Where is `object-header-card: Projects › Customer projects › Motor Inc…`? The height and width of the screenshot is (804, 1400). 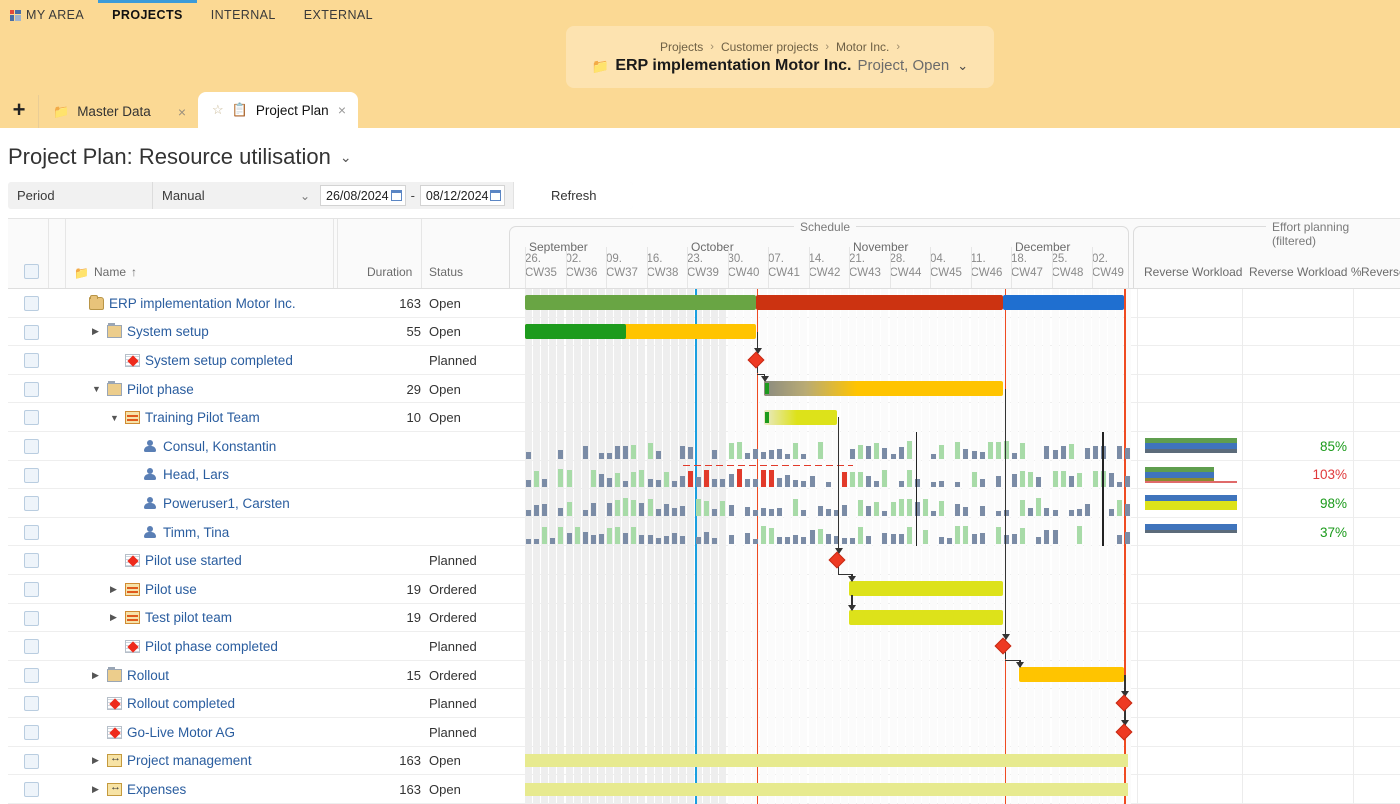 object-header-card: Projects › Customer projects › Motor Inc… is located at coordinates (780, 57).